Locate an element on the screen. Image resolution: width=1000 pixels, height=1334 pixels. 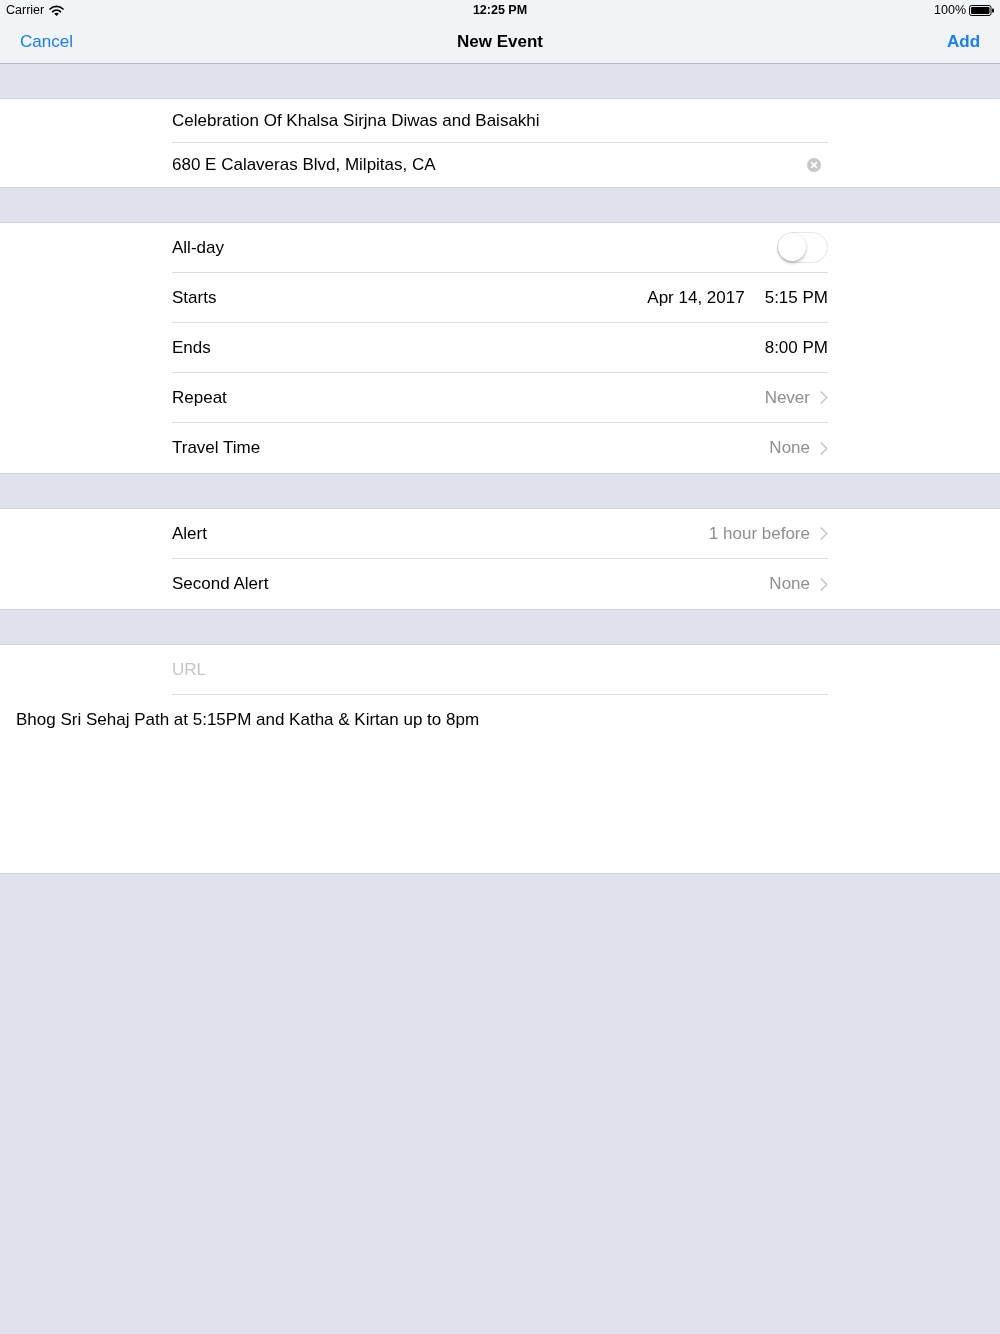
time-button: 5:15 PM is located at coordinates (796, 297).